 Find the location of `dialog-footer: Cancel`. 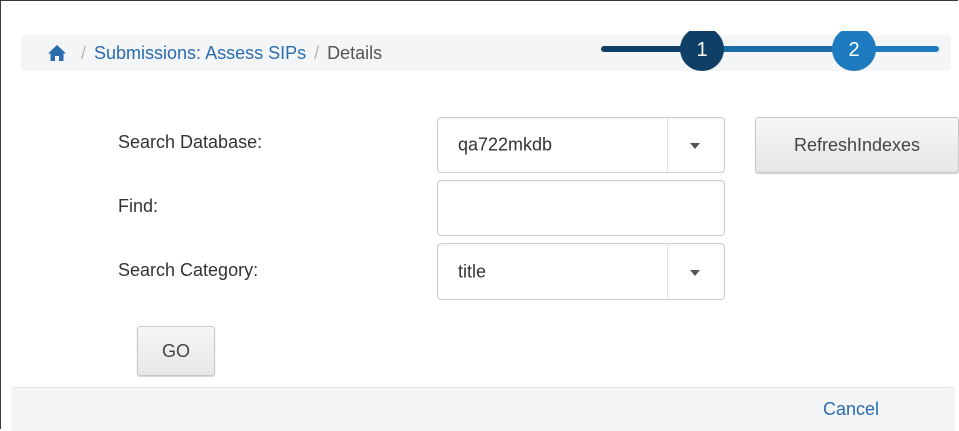

dialog-footer: Cancel is located at coordinates (483, 409).